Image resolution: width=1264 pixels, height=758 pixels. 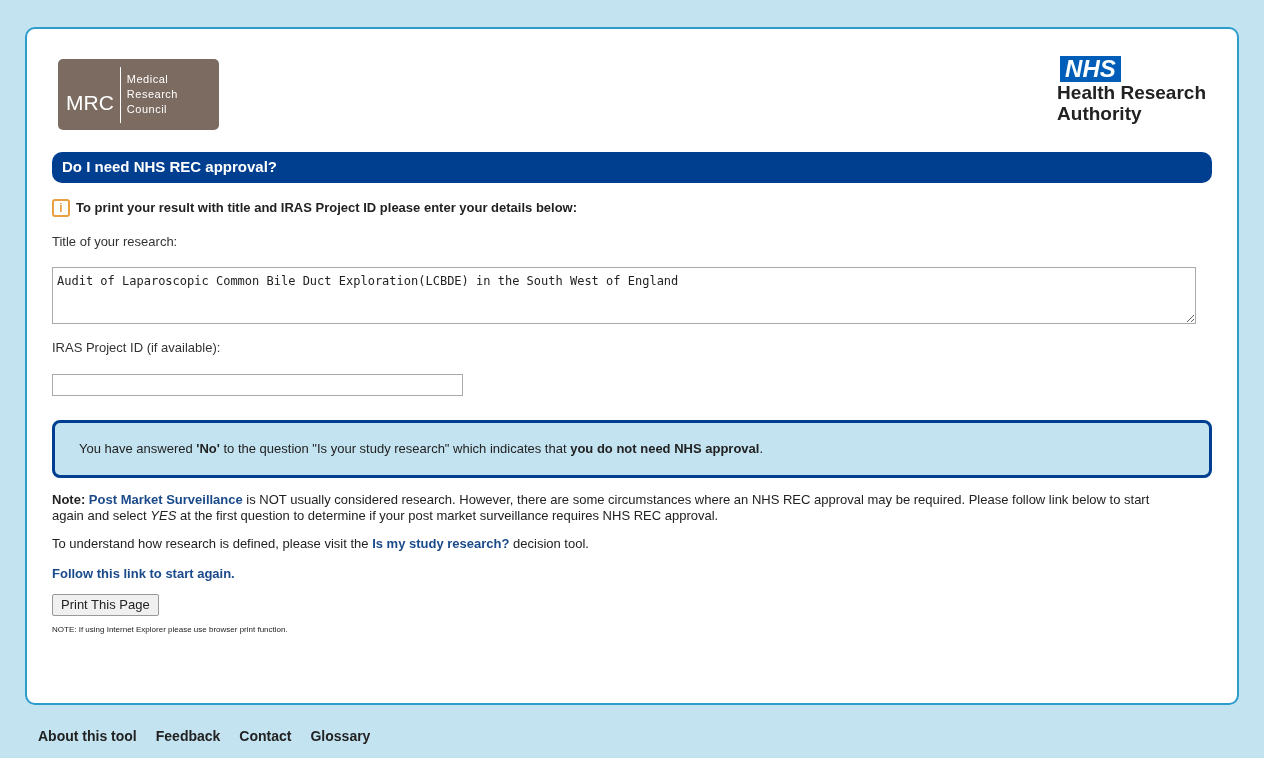 I want to click on footer-link: Glossary, so click(x=340, y=736).